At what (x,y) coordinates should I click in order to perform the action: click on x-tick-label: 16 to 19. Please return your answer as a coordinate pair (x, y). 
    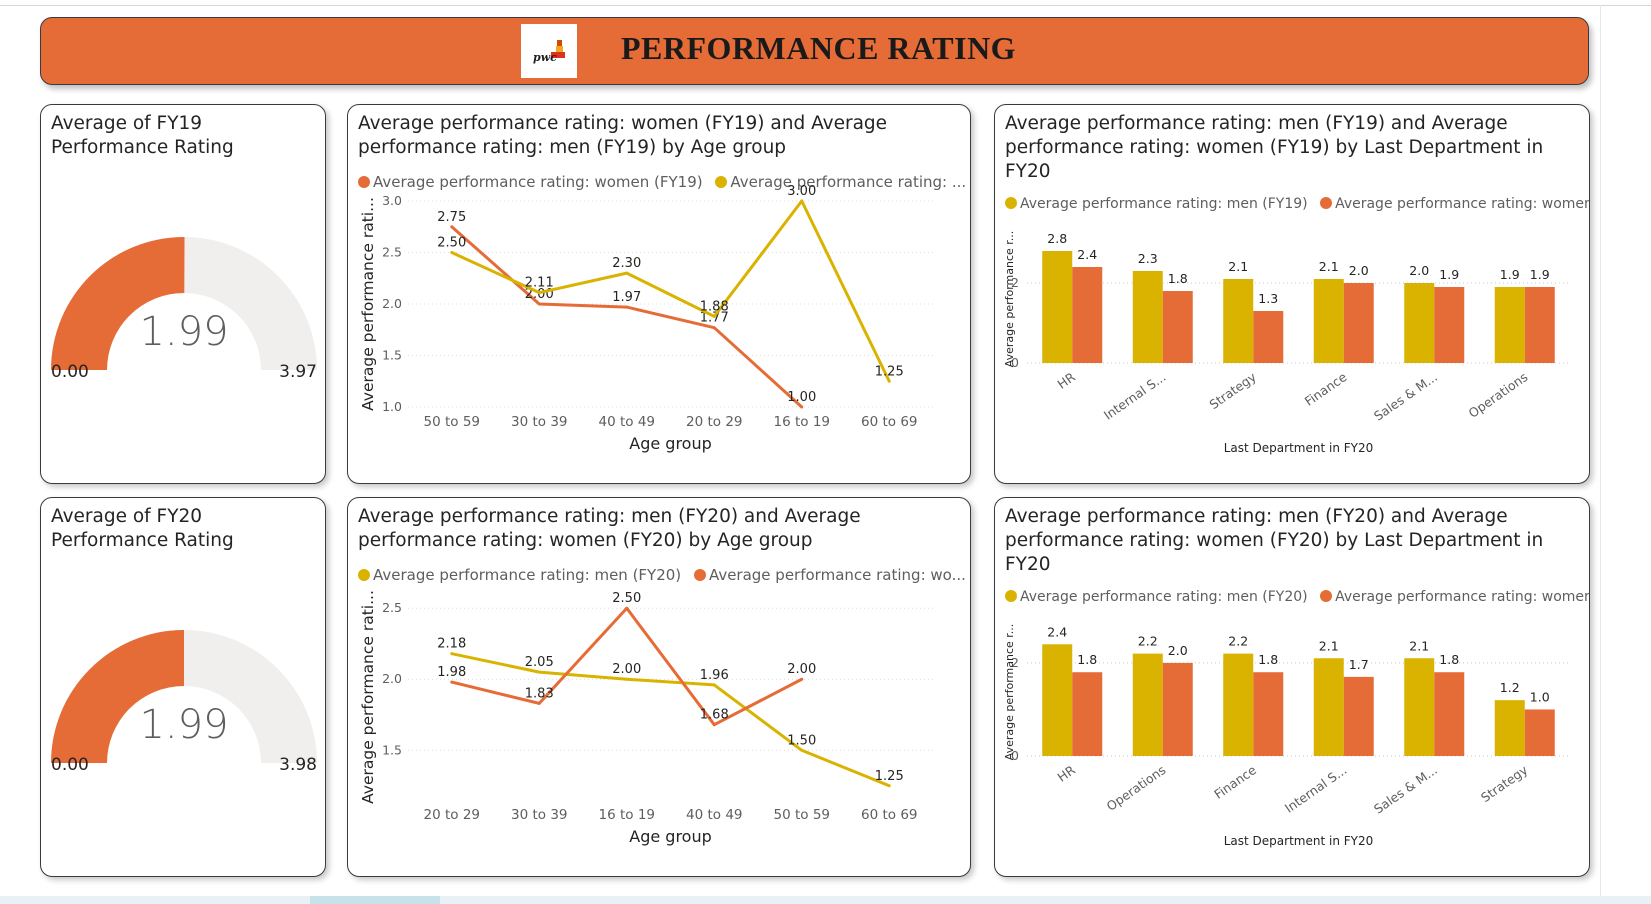
    Looking at the image, I should click on (627, 815).